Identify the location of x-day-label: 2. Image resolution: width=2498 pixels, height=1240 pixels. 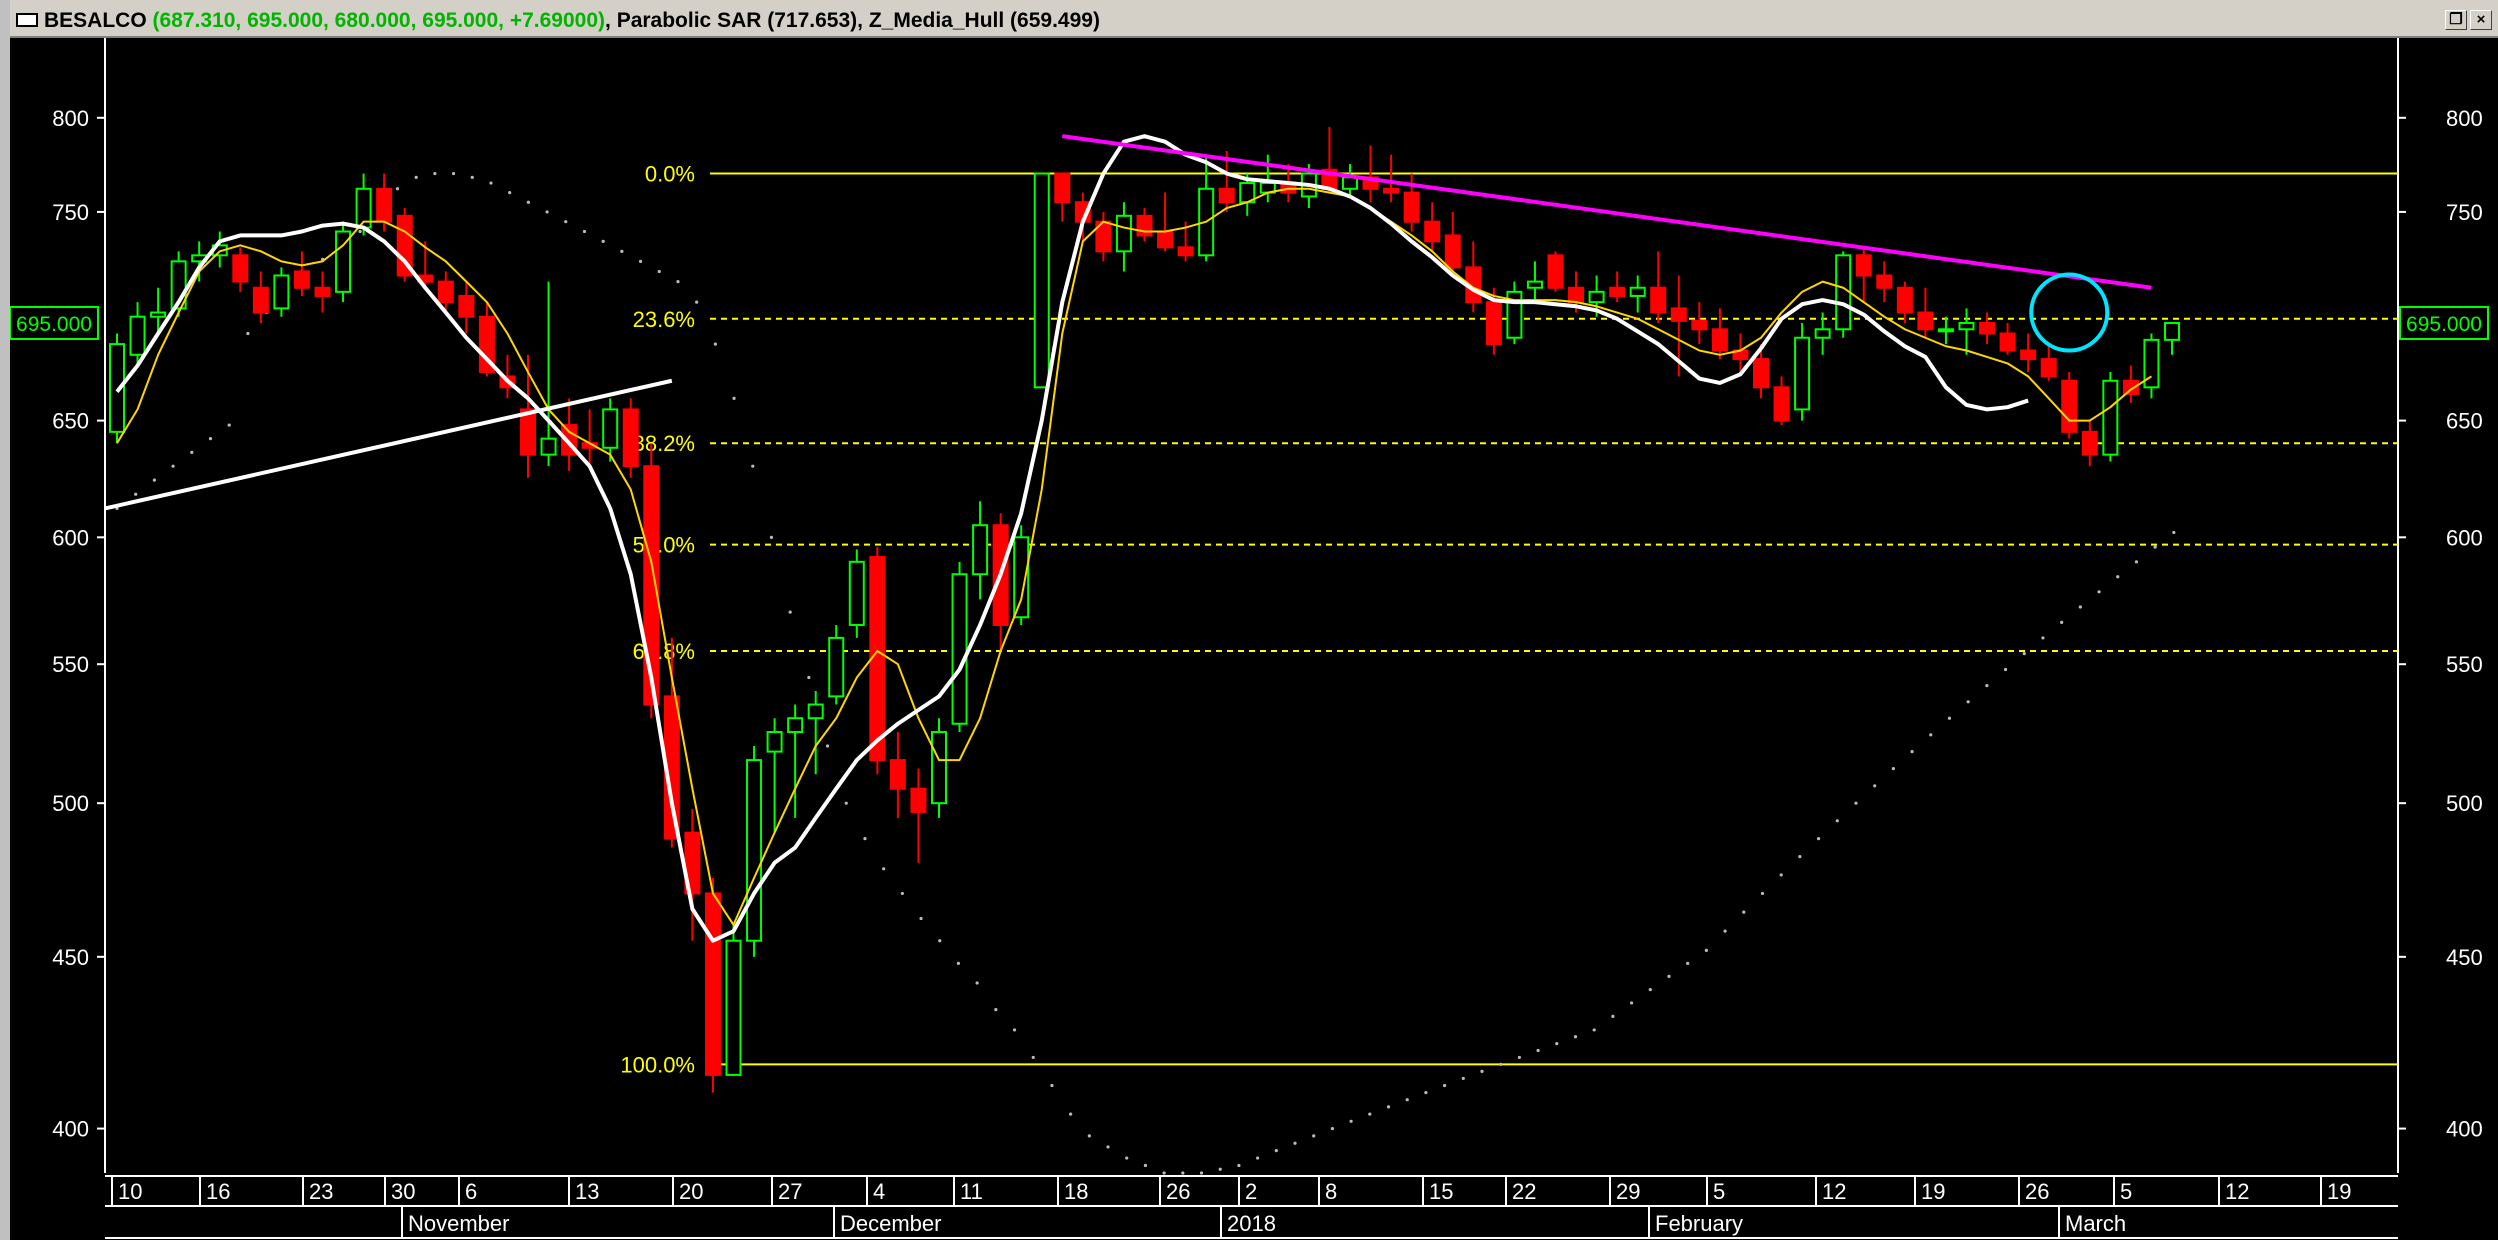
(1251, 1191).